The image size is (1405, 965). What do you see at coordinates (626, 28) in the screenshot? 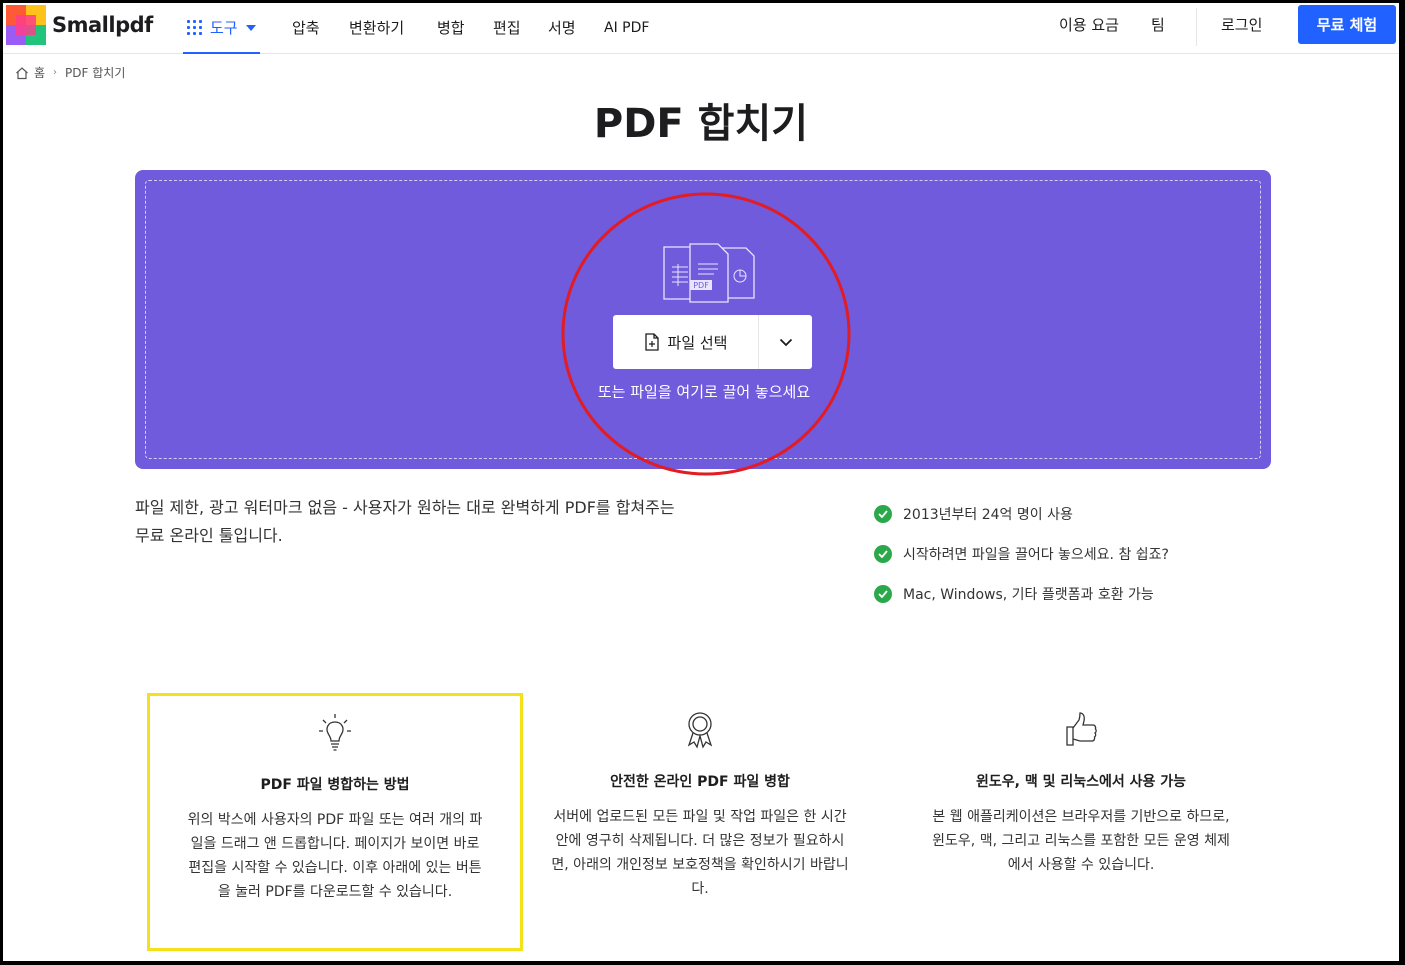
I see `nav-ai-pdf: AI PDF` at bounding box center [626, 28].